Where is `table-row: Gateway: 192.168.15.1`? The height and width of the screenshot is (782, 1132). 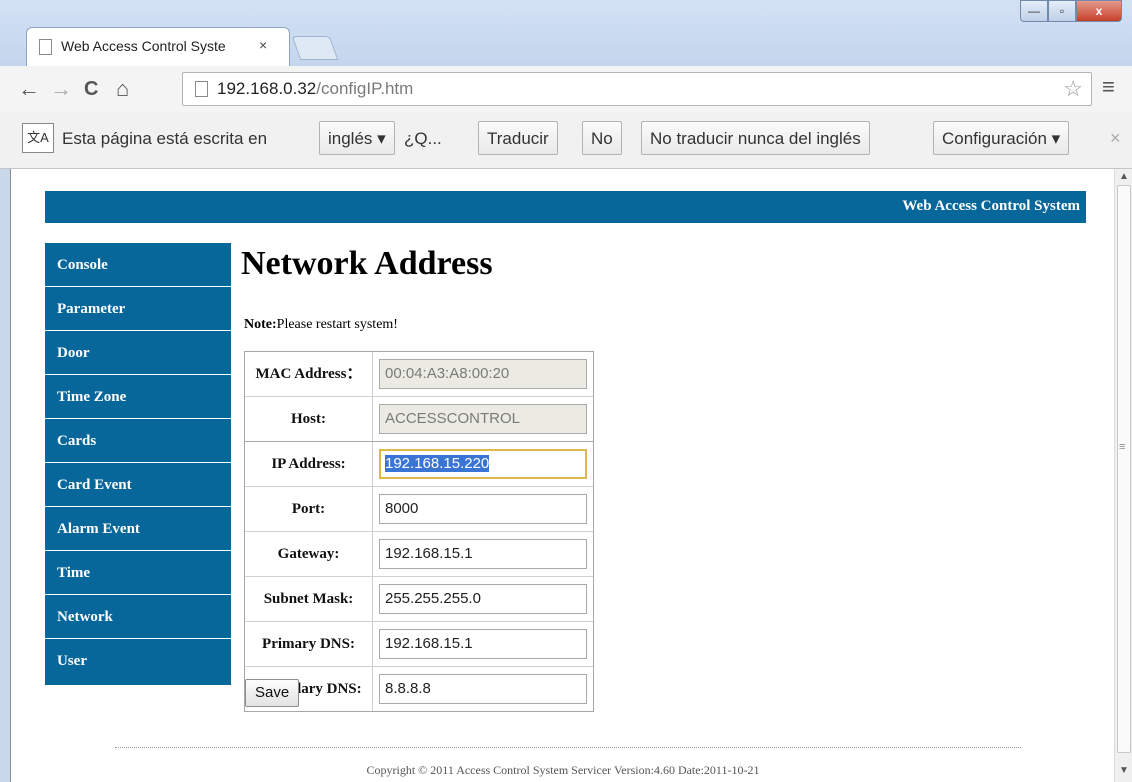 table-row: Gateway: 192.168.15.1 is located at coordinates (419, 554).